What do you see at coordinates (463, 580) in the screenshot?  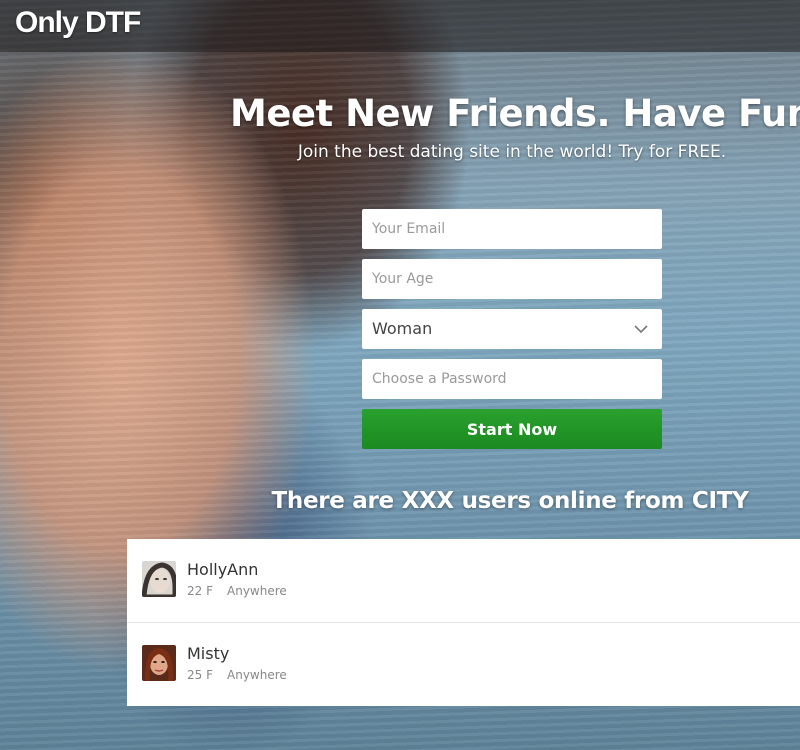 I see `user-row-hollyann: HollyAnn 22 F Anywhere` at bounding box center [463, 580].